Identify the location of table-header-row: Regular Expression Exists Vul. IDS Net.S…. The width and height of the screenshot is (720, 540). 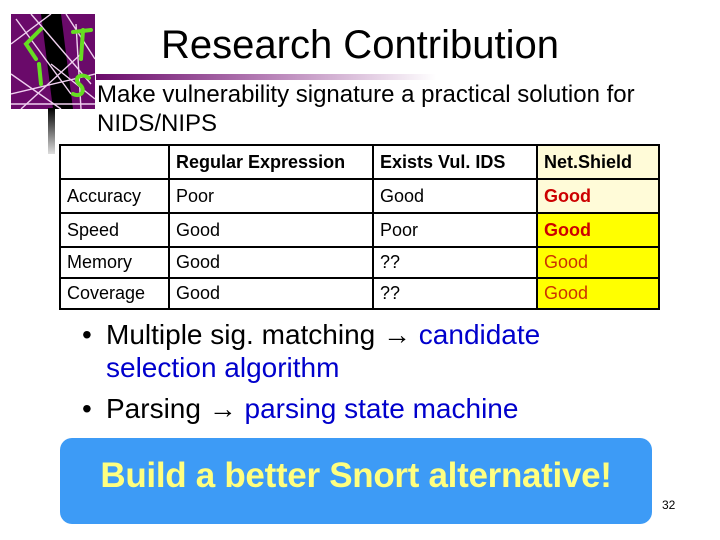
(359, 162).